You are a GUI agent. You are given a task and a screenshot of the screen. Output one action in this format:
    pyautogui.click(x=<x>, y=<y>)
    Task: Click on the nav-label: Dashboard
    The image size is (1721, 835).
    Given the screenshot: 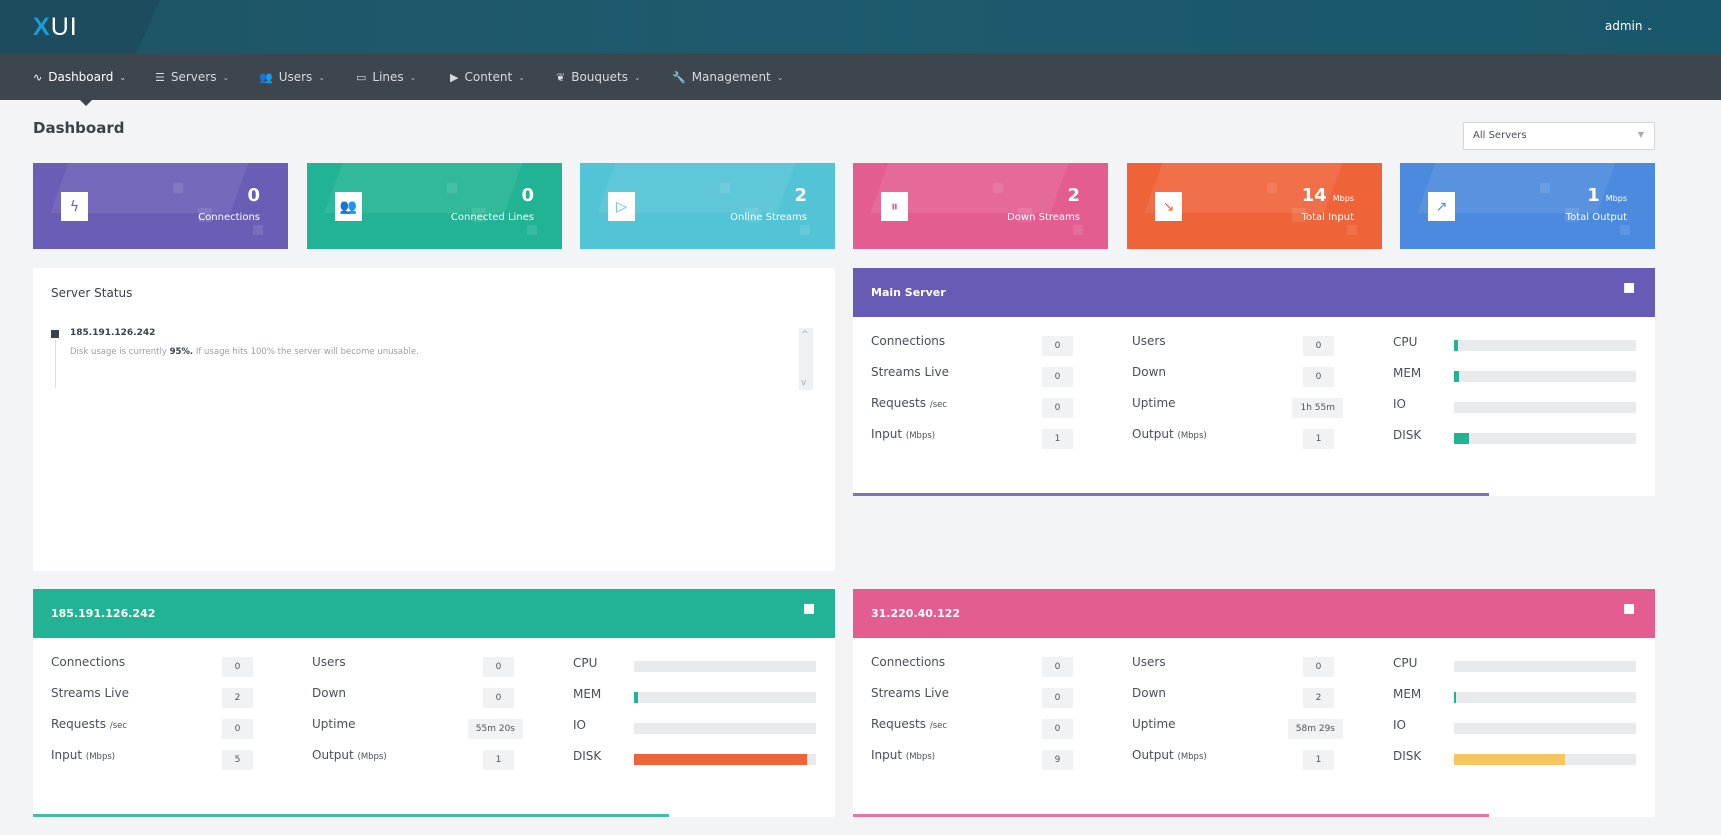 What is the action you would take?
    pyautogui.click(x=81, y=77)
    